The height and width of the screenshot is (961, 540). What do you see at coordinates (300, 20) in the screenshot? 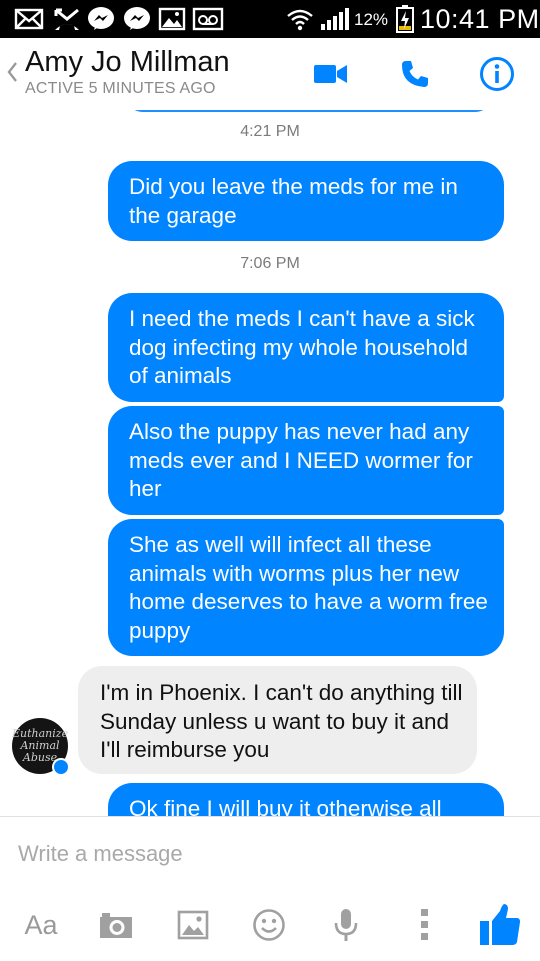
I see `wifi-icon` at bounding box center [300, 20].